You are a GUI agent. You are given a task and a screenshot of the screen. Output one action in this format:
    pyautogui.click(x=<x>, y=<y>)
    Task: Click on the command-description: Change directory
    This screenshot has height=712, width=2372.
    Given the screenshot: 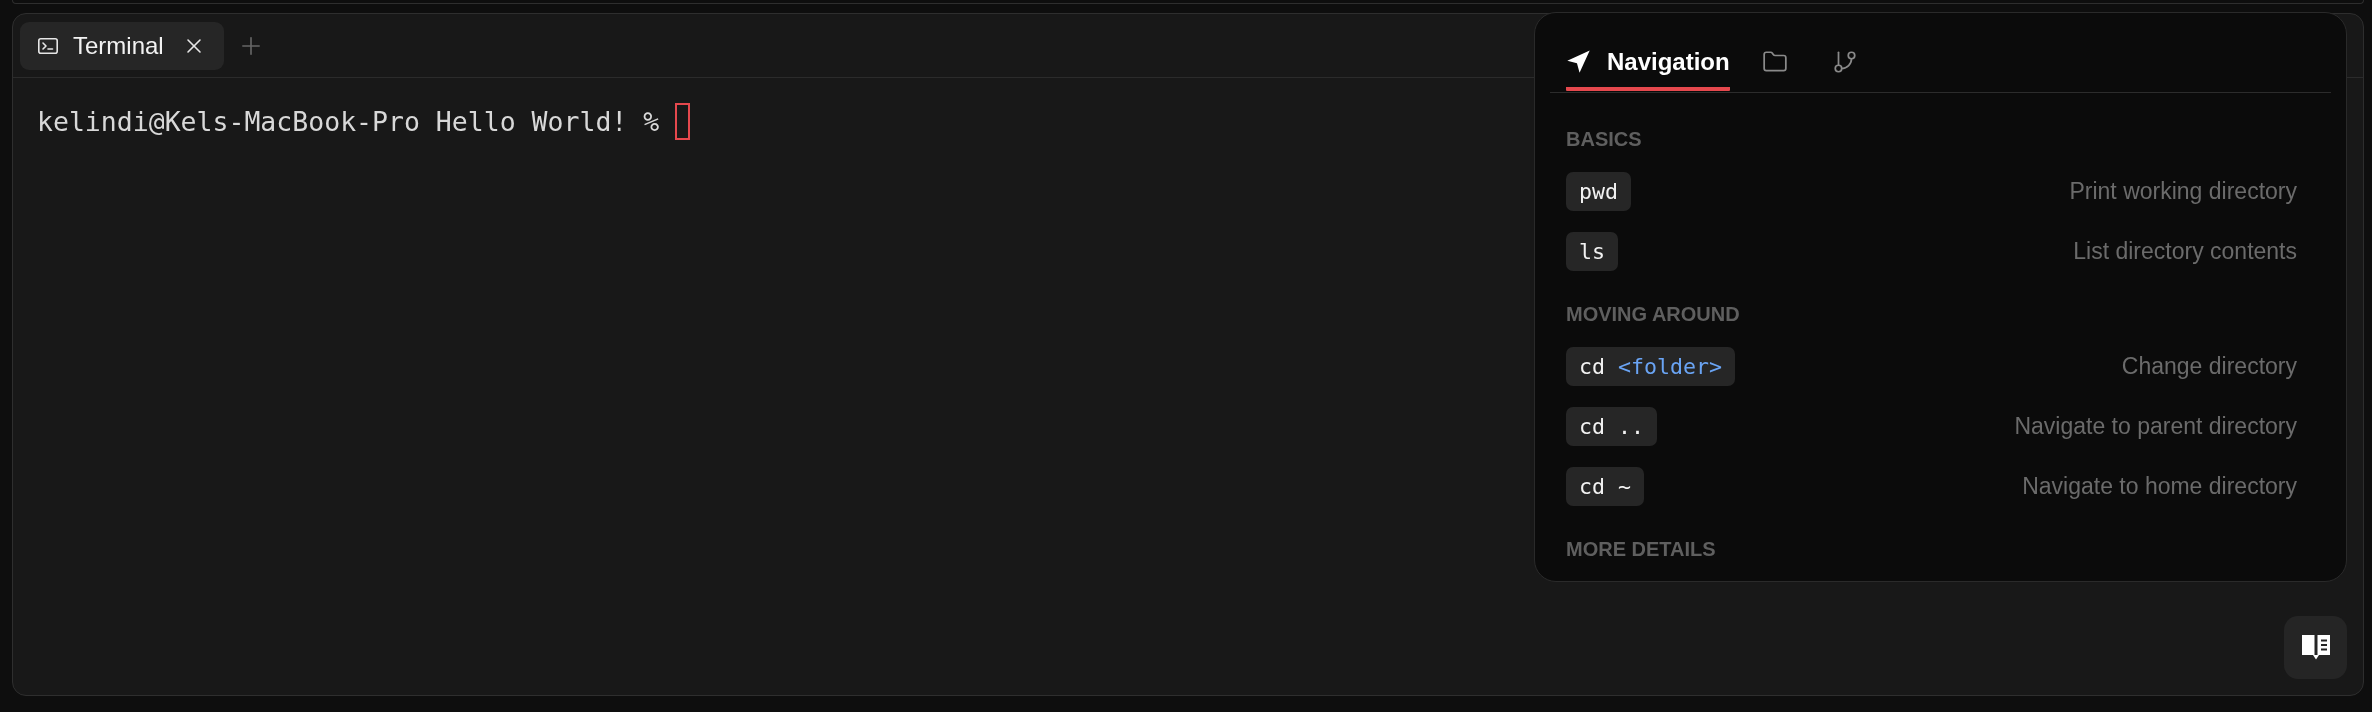 What is the action you would take?
    pyautogui.click(x=2209, y=366)
    